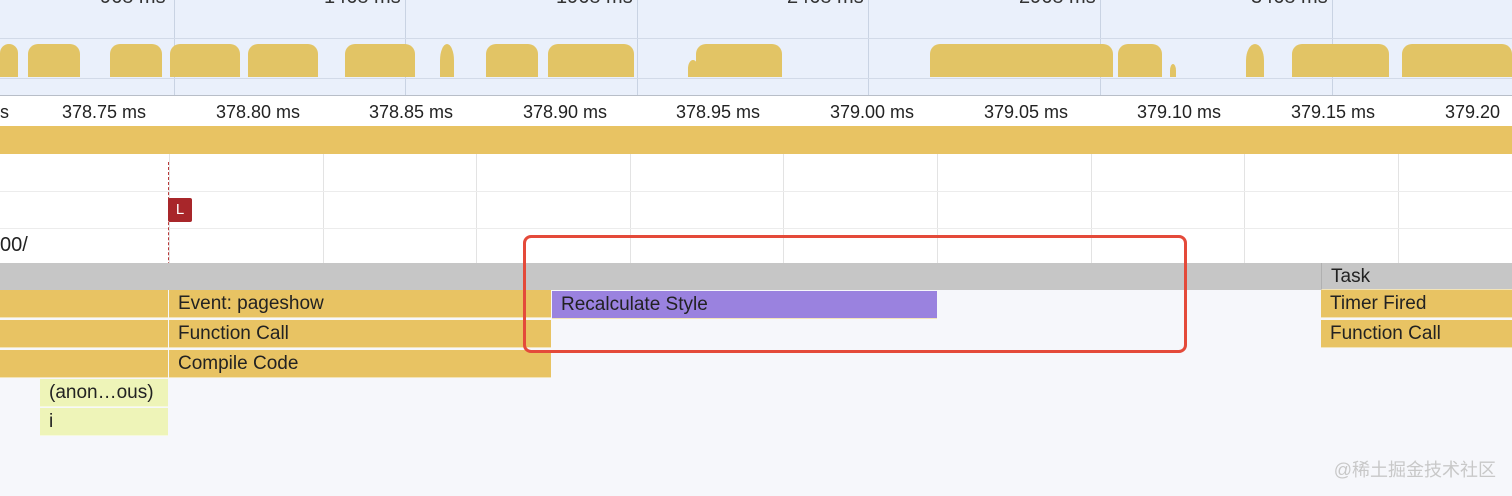 The image size is (1512, 496). I want to click on main-activity-band, so click(756, 140).